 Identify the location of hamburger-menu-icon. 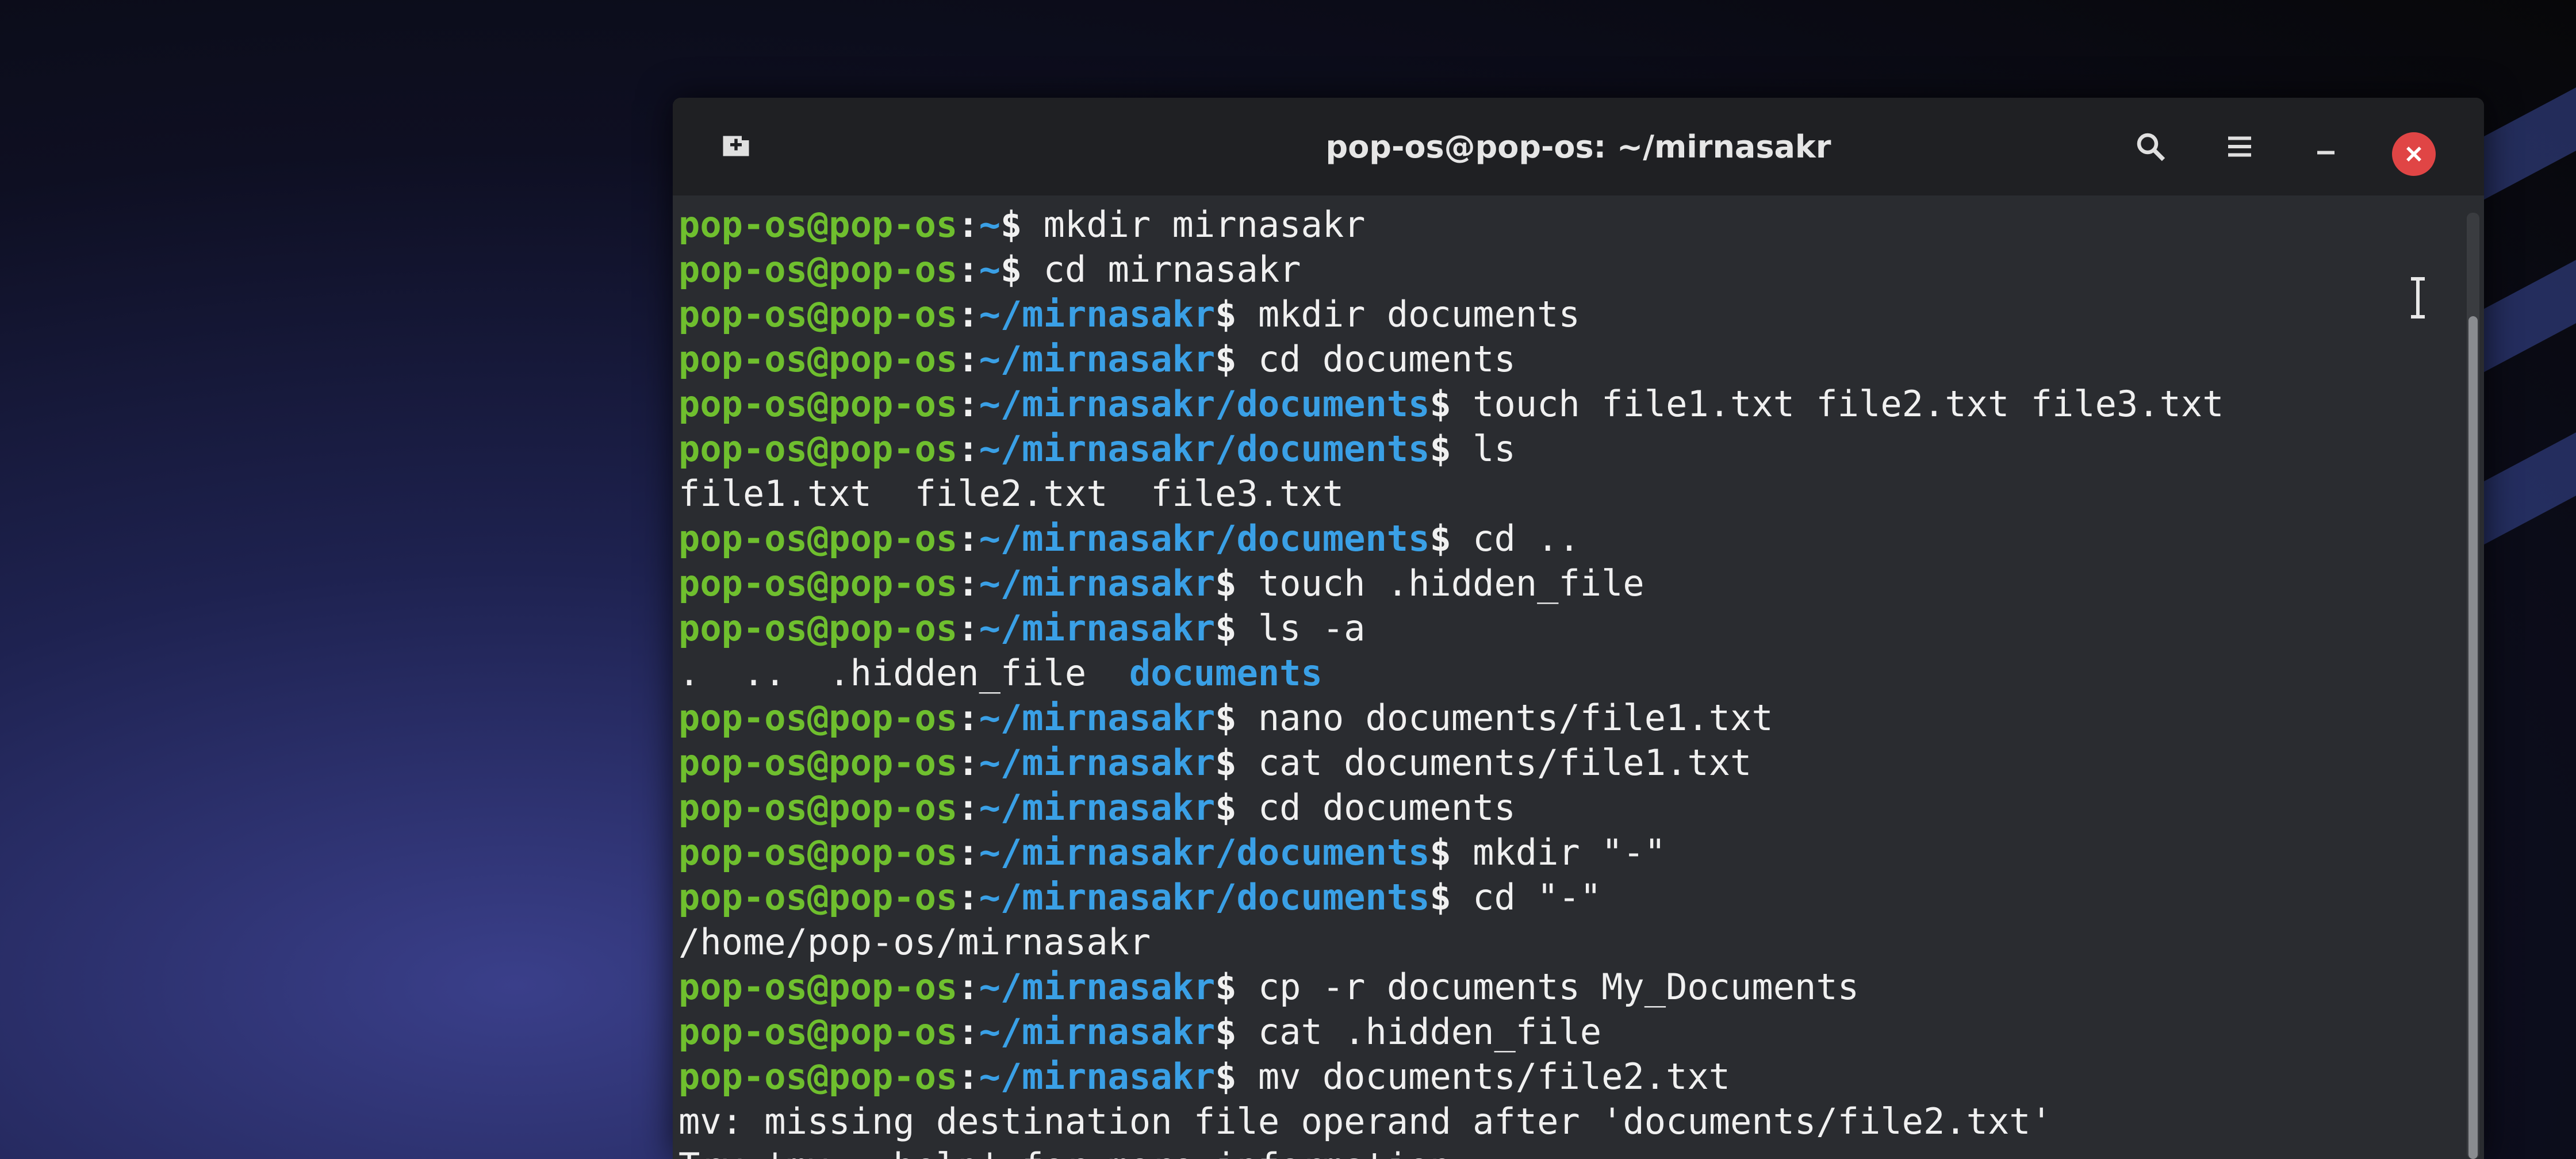
(2239, 146).